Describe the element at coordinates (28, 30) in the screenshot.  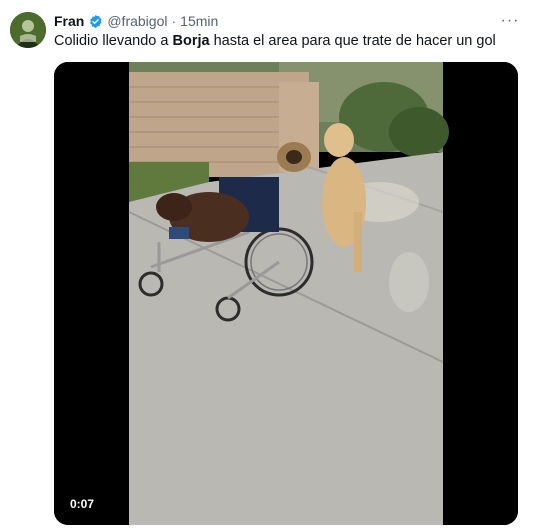
I see `avatar` at that location.